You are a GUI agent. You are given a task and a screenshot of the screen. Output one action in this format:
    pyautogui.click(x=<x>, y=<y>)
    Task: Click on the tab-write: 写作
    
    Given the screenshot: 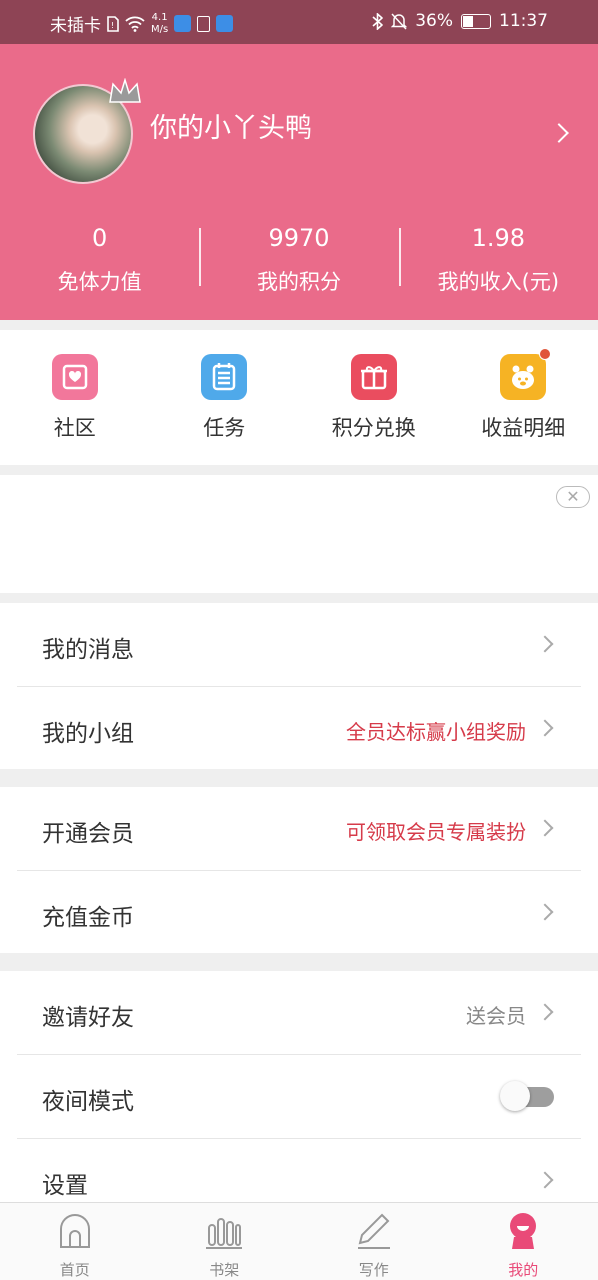 What is the action you would take?
    pyautogui.click(x=374, y=1241)
    